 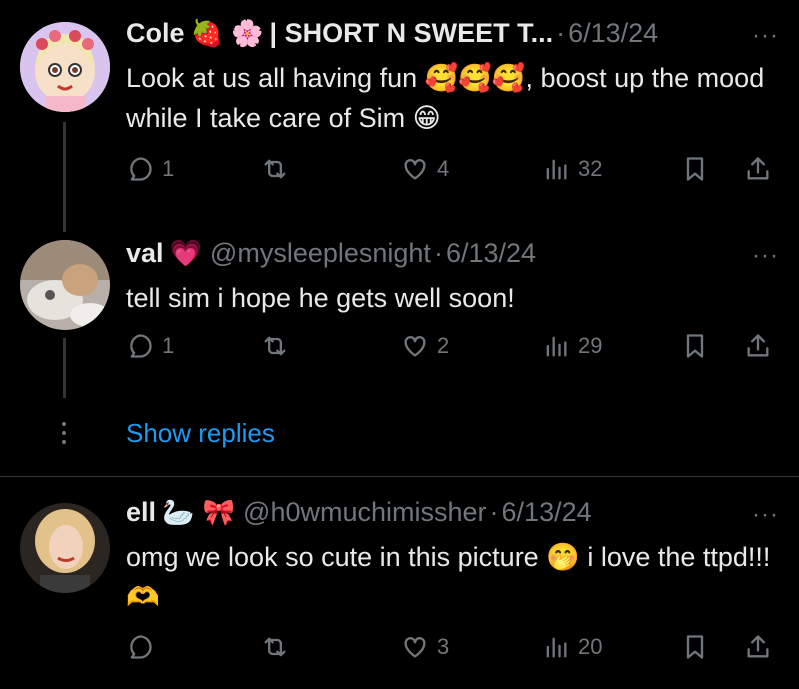 What do you see at coordinates (590, 345) in the screenshot?
I see `view-count: 29` at bounding box center [590, 345].